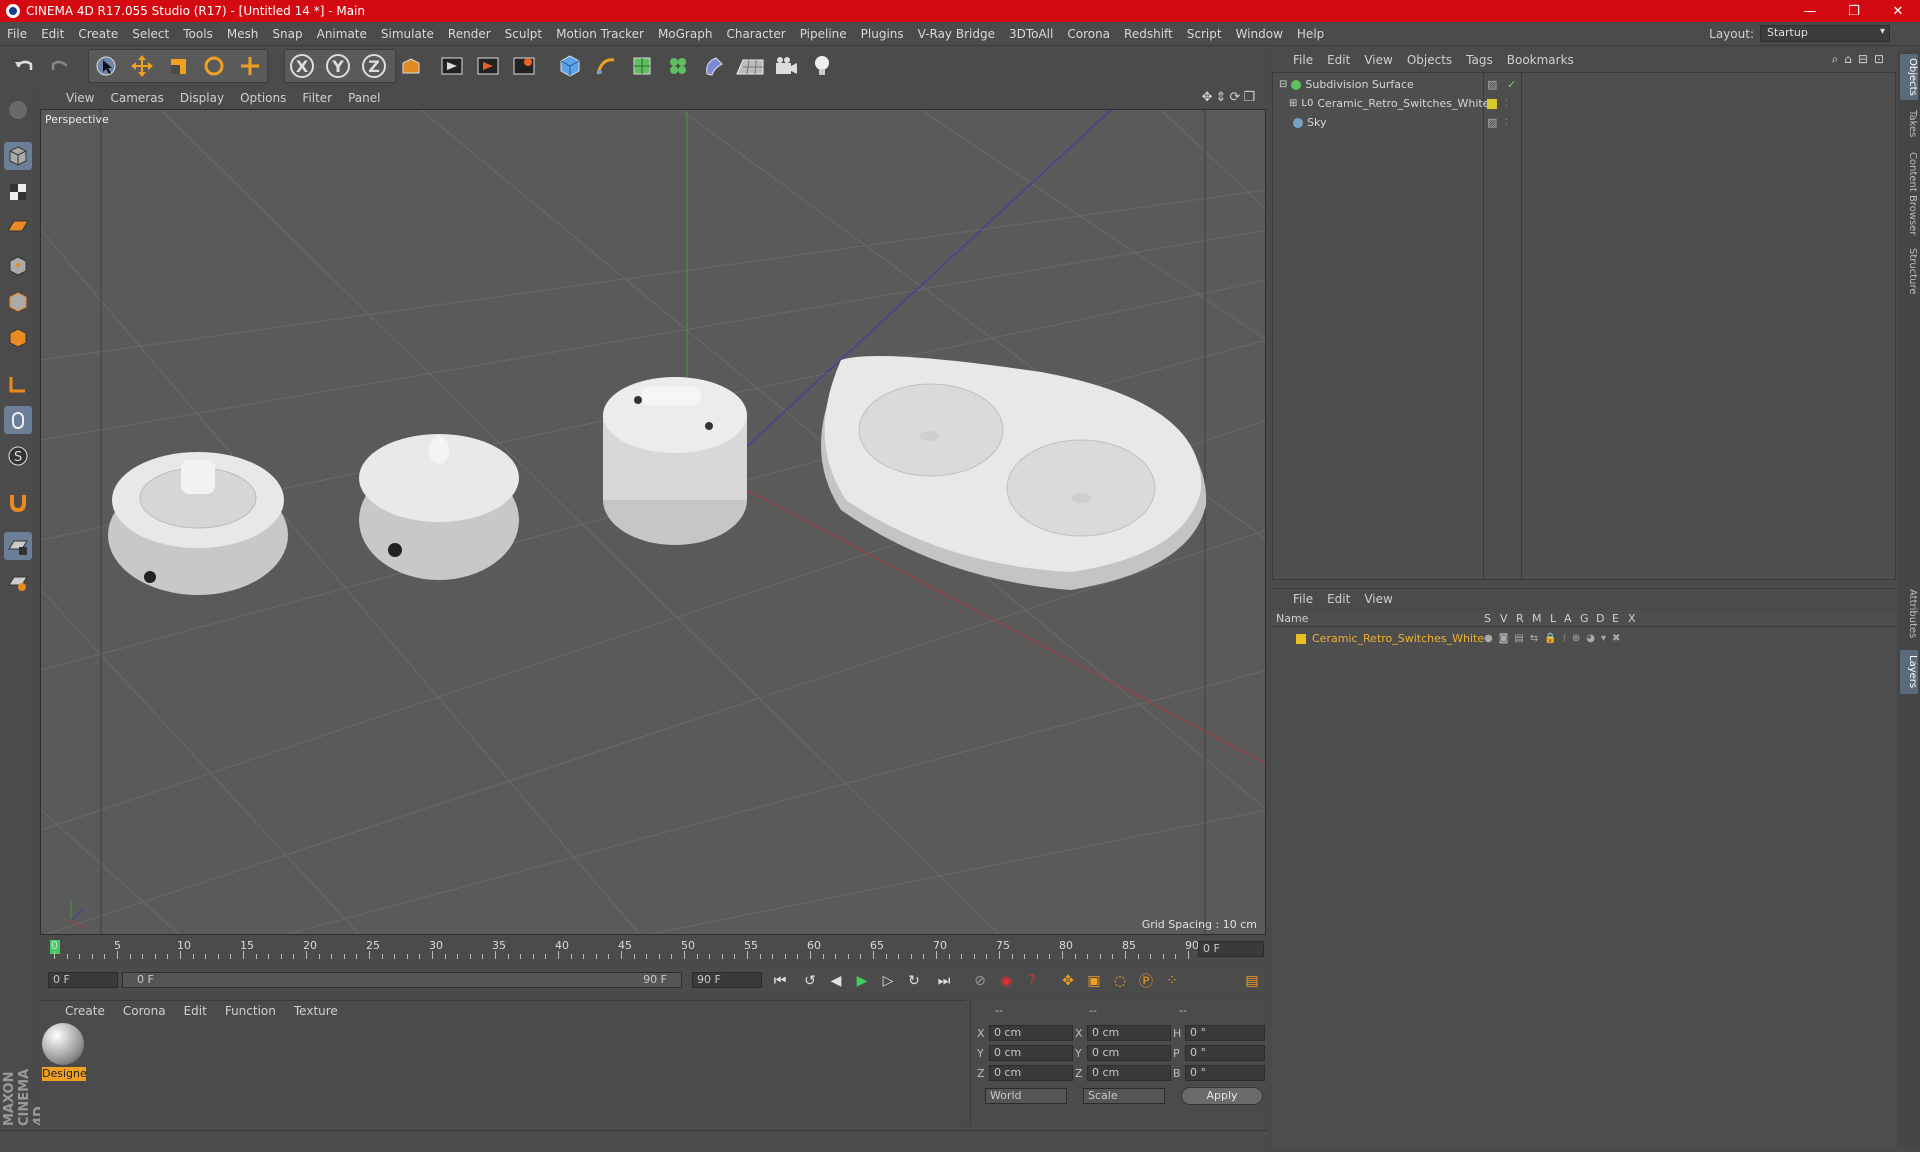  I want to click on pen-icon, so click(606, 66).